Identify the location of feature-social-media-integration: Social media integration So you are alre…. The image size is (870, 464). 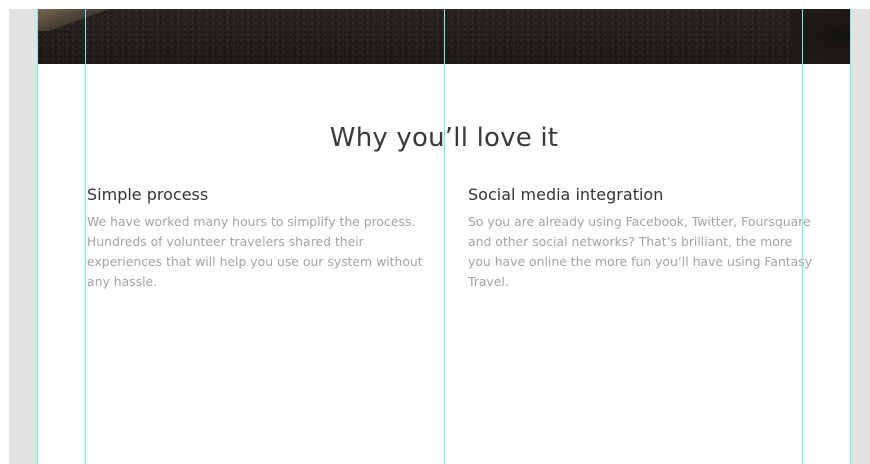
(640, 238).